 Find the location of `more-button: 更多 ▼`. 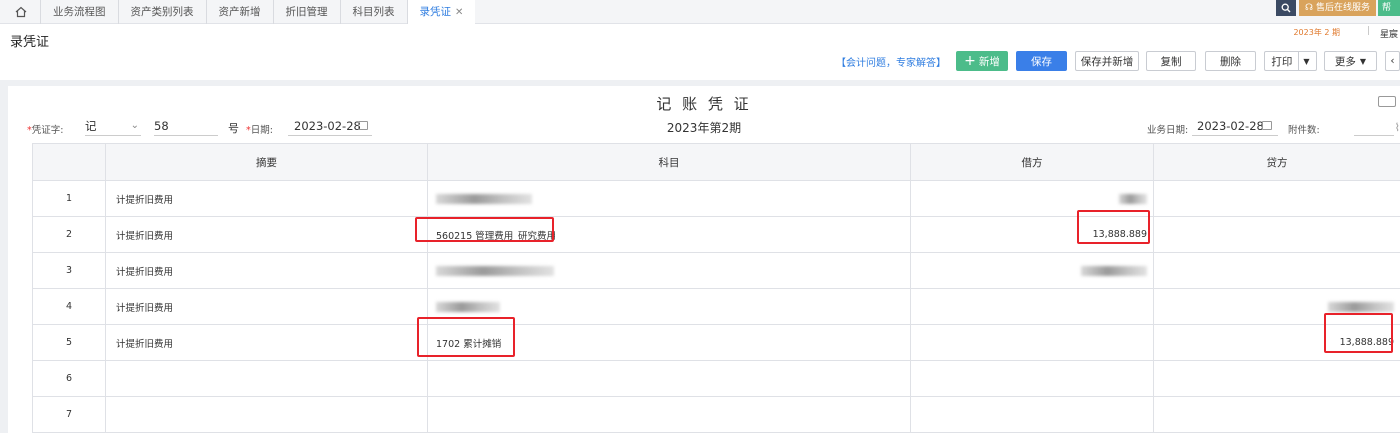

more-button: 更多 ▼ is located at coordinates (1350, 61).